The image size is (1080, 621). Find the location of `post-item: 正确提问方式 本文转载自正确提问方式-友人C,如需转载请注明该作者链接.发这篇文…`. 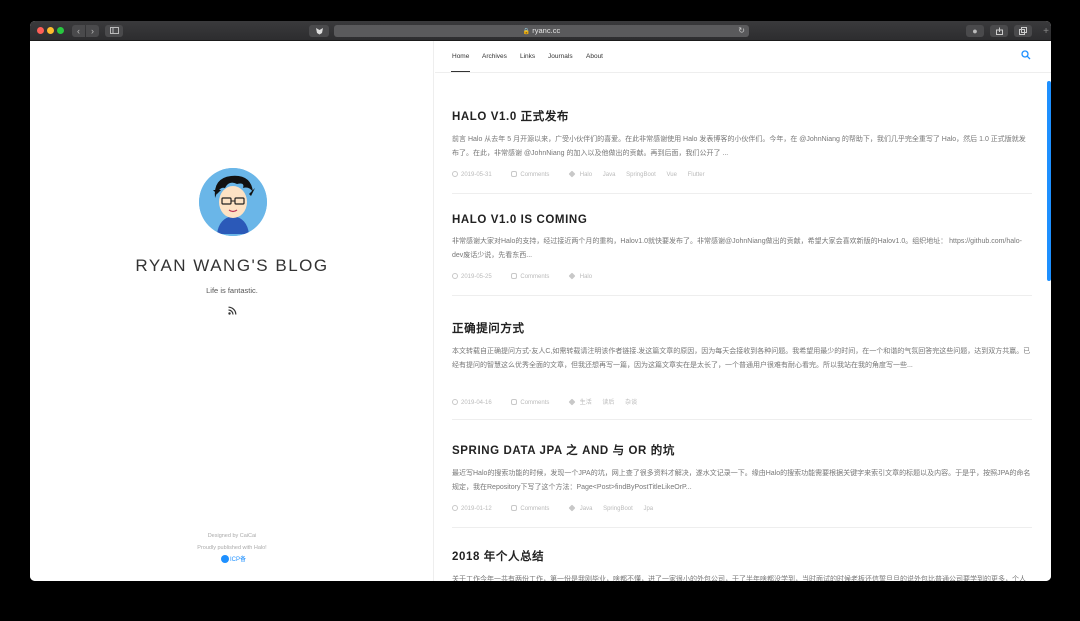

post-item: 正确提问方式 本文转载自正确提问方式-友人C,如需转载请注明该作者链接.发这篇文… is located at coordinates (742, 370).